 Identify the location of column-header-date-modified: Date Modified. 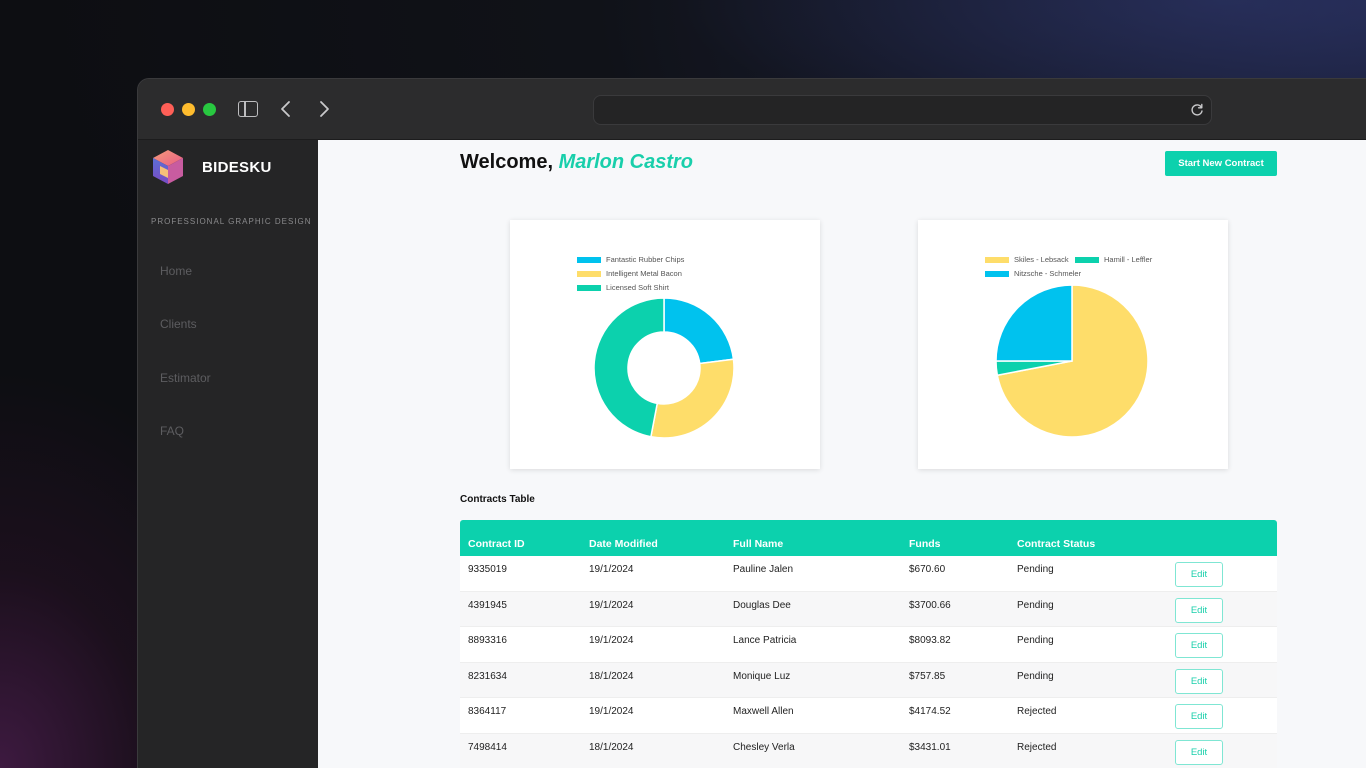
(623, 544).